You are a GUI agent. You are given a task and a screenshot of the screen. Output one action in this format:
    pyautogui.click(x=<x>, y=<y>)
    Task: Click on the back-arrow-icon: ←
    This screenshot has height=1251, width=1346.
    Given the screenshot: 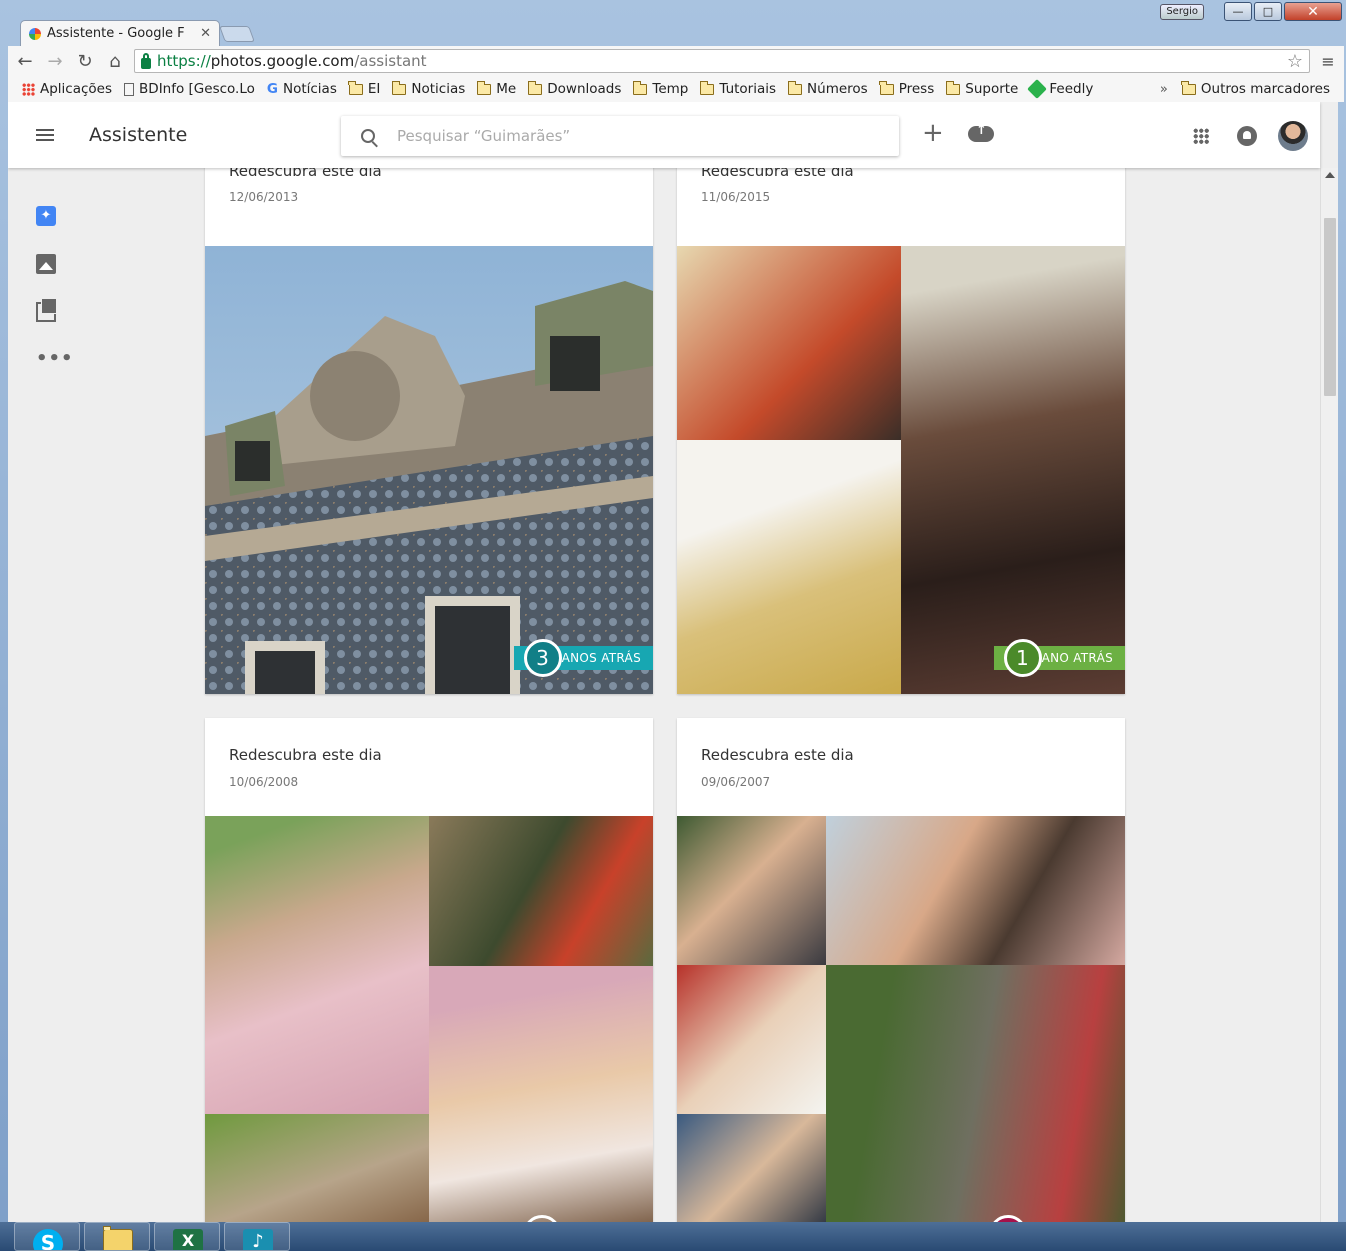 What is the action you would take?
    pyautogui.click(x=25, y=61)
    